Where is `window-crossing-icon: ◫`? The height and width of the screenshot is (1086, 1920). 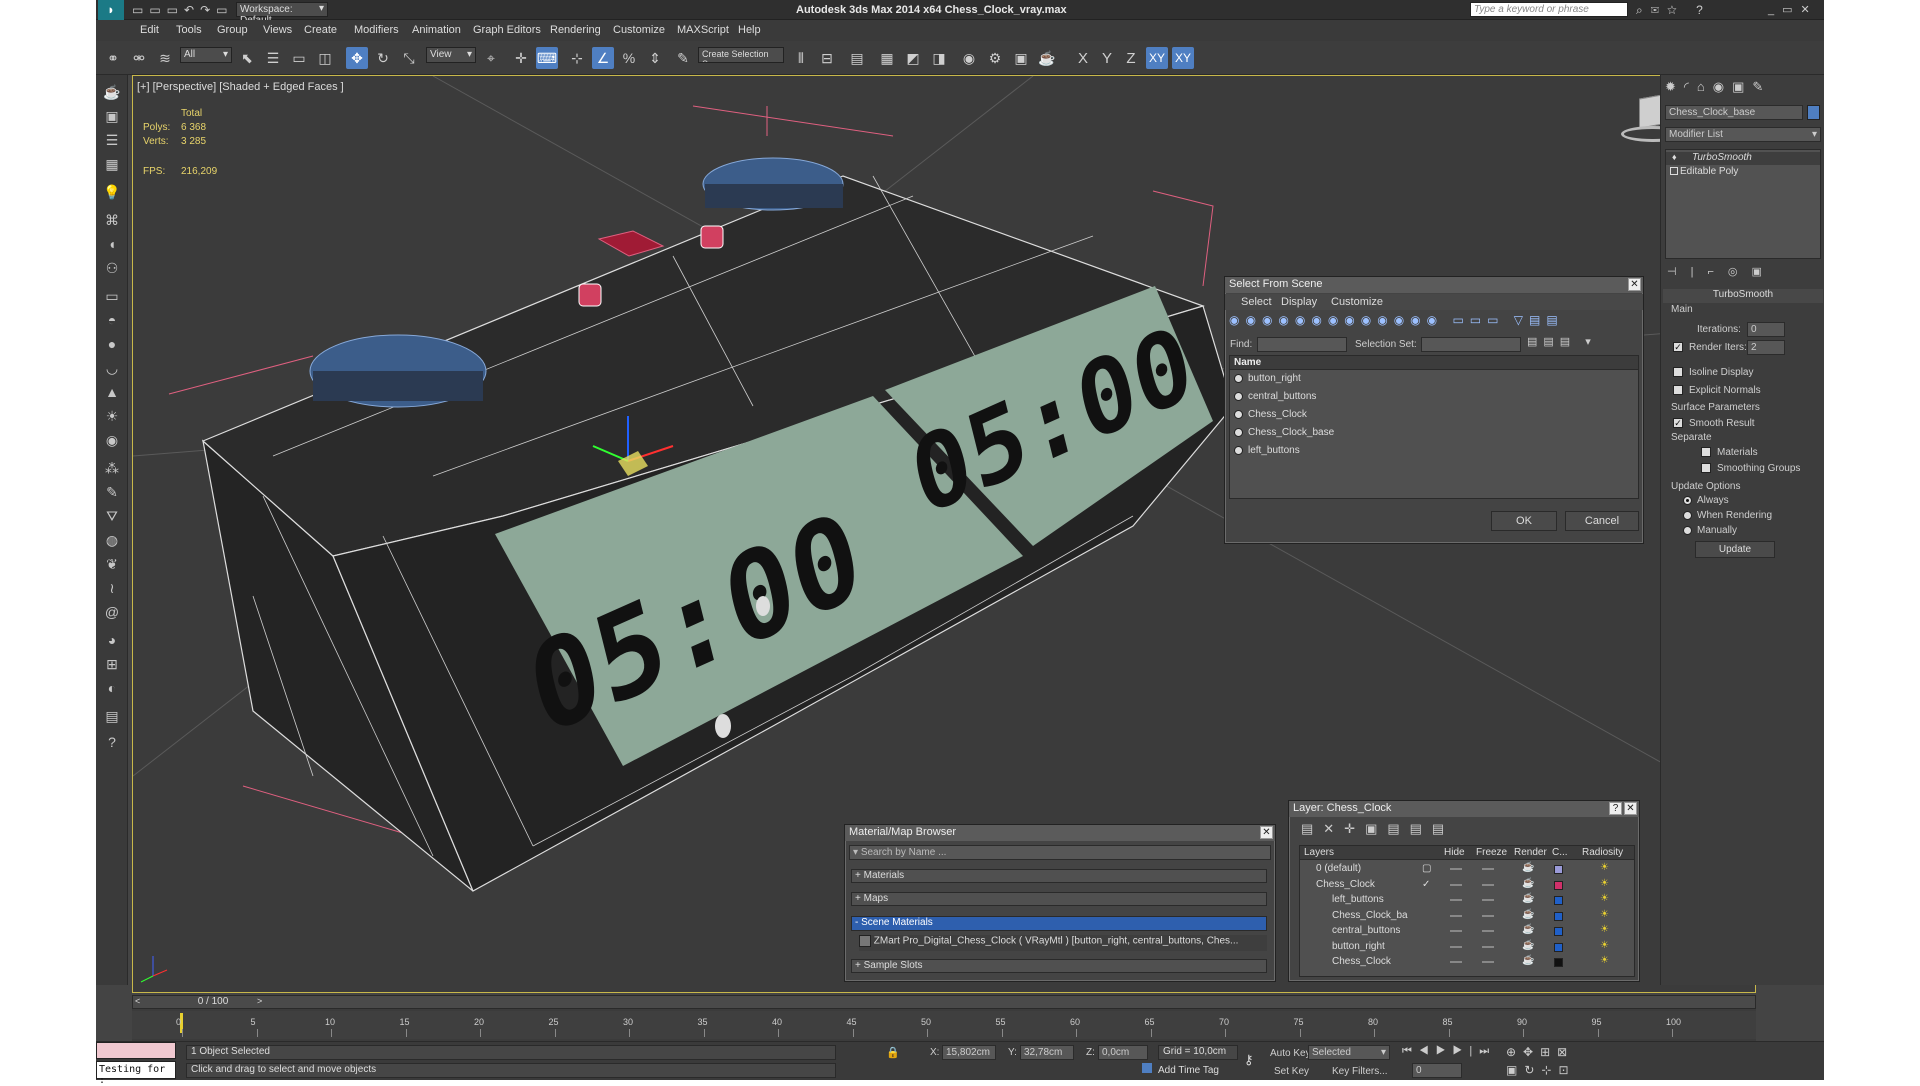
window-crossing-icon: ◫ is located at coordinates (325, 58).